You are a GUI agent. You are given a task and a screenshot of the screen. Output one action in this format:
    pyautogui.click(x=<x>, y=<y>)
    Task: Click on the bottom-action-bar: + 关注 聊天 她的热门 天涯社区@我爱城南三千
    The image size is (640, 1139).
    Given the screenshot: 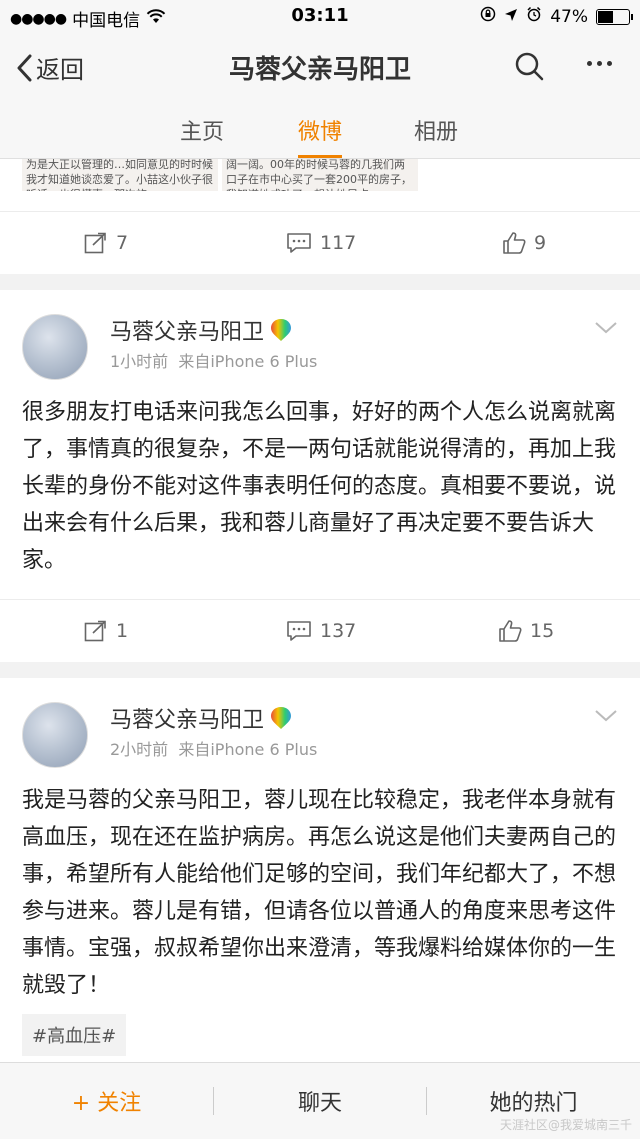 What is the action you would take?
    pyautogui.click(x=320, y=1100)
    